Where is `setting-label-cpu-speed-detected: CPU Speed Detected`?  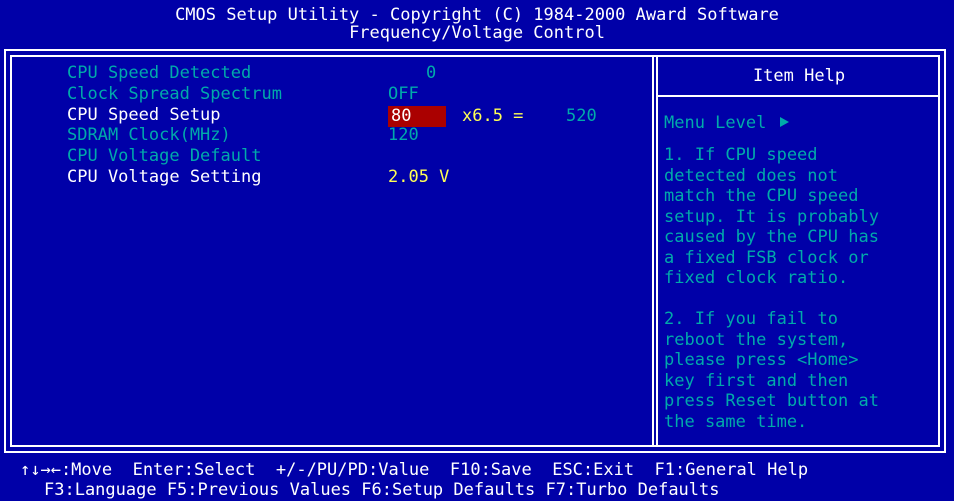
setting-label-cpu-speed-detected: CPU Speed Detected is located at coordinates (159, 73).